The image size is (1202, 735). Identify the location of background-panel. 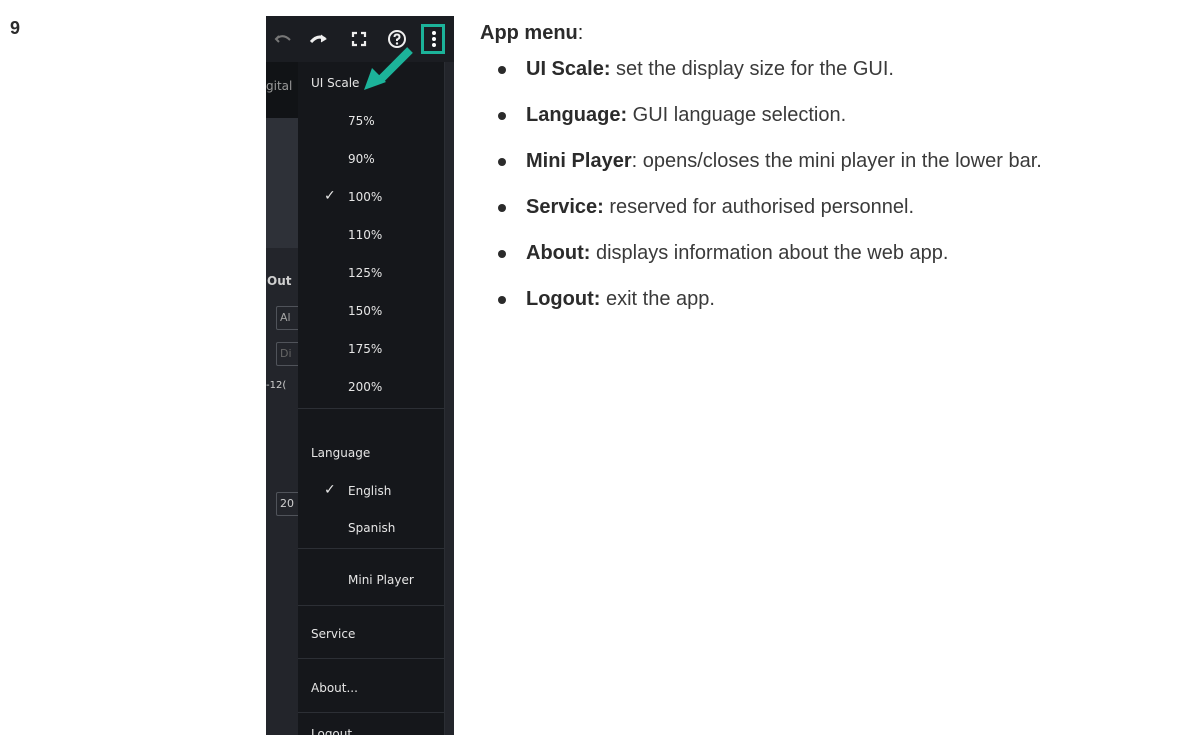
(282, 183).